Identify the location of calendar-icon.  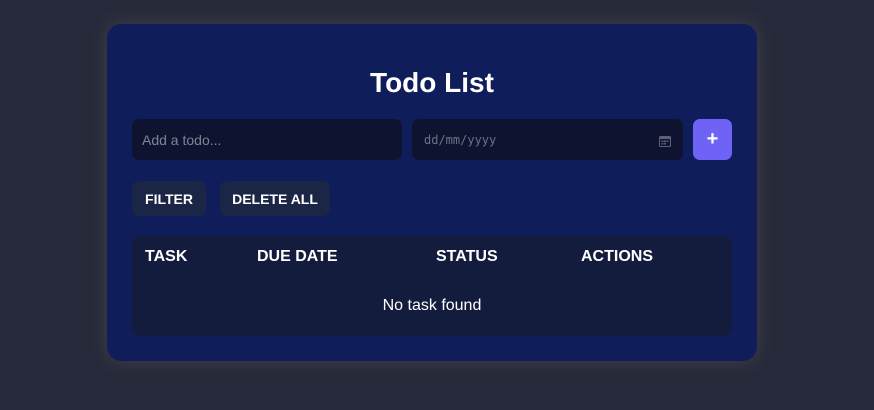
(665, 140).